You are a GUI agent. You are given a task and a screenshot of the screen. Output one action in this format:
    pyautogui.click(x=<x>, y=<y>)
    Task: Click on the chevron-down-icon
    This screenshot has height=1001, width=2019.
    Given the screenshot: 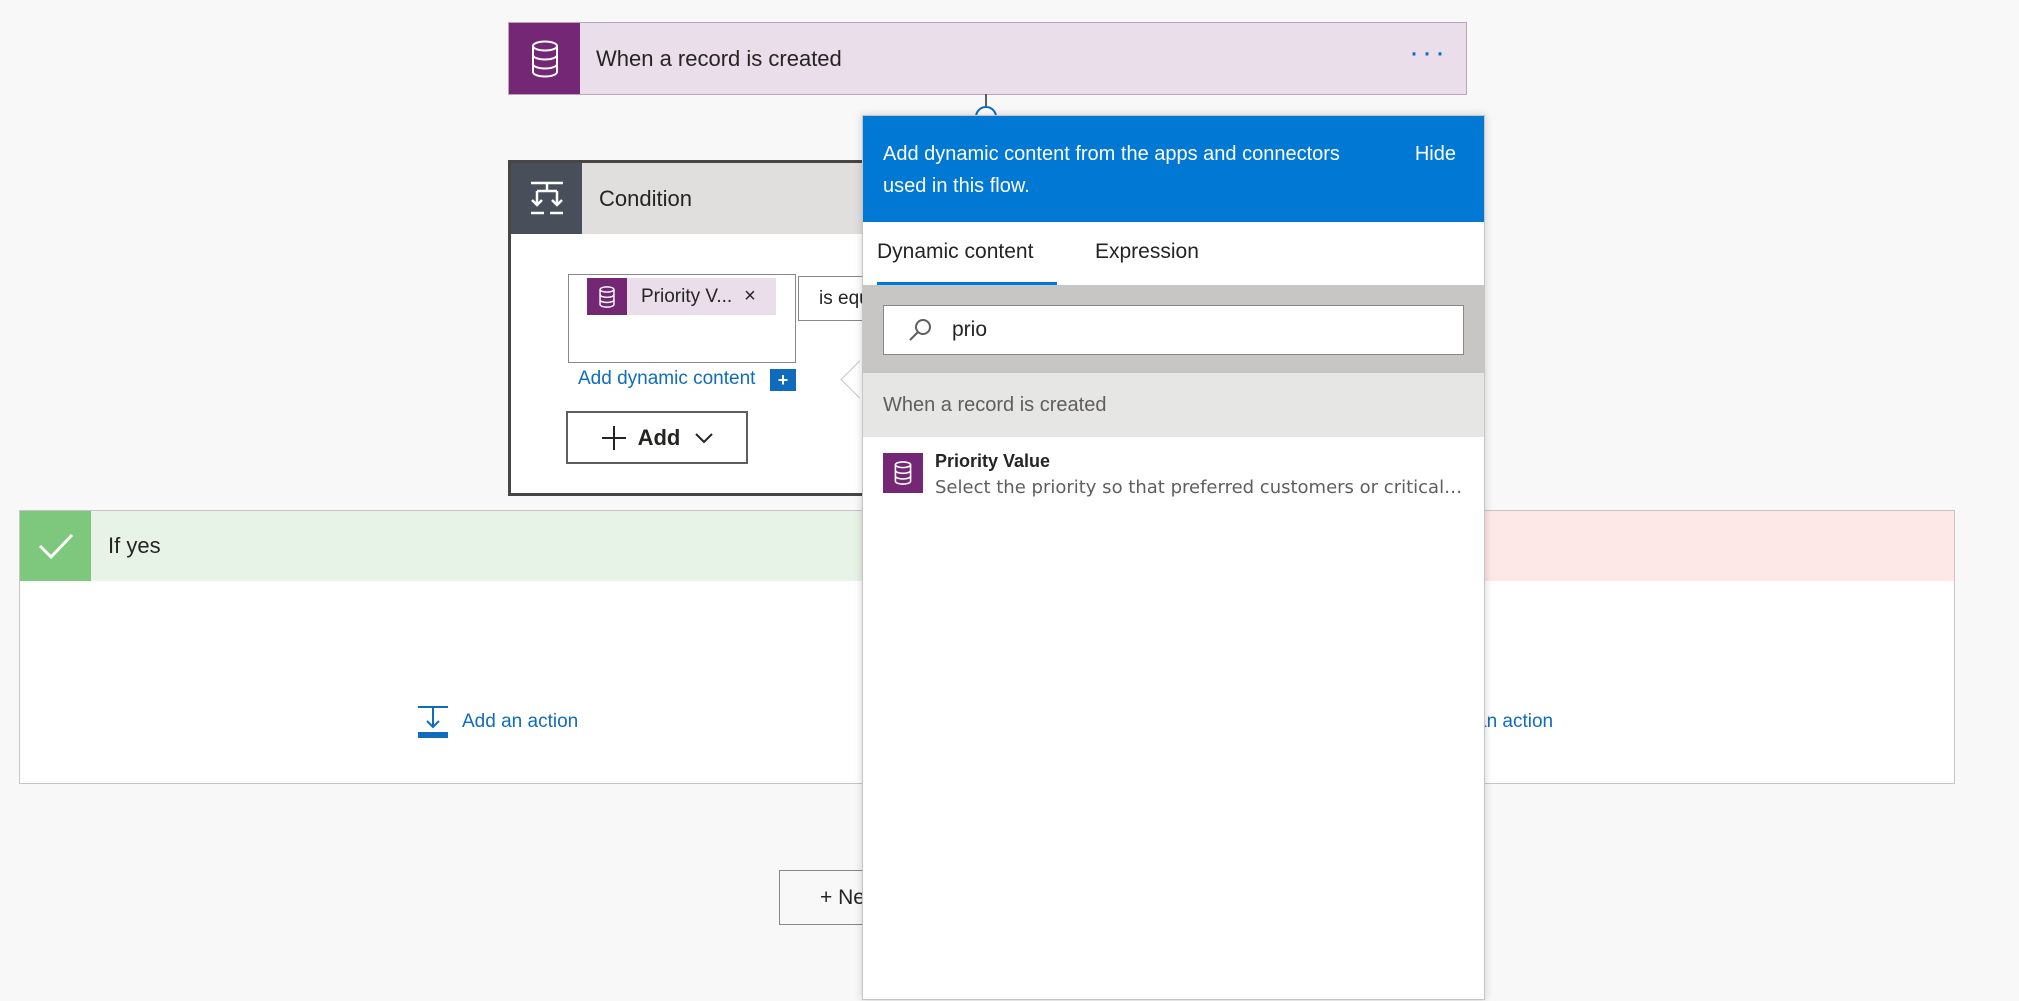 What is the action you would take?
    pyautogui.click(x=704, y=437)
    